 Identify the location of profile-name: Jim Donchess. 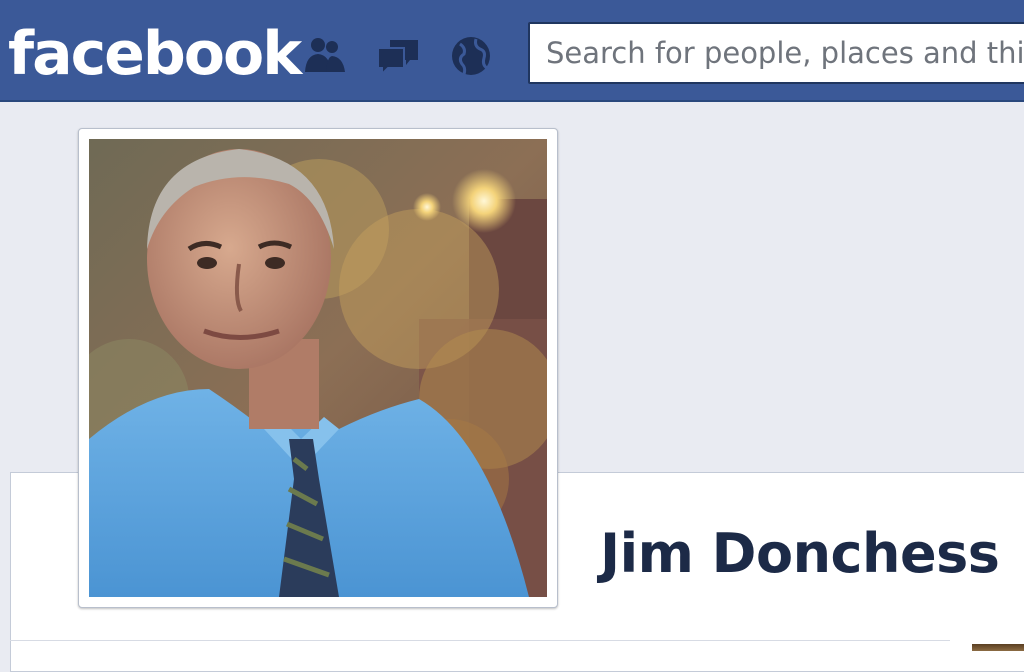
(800, 553).